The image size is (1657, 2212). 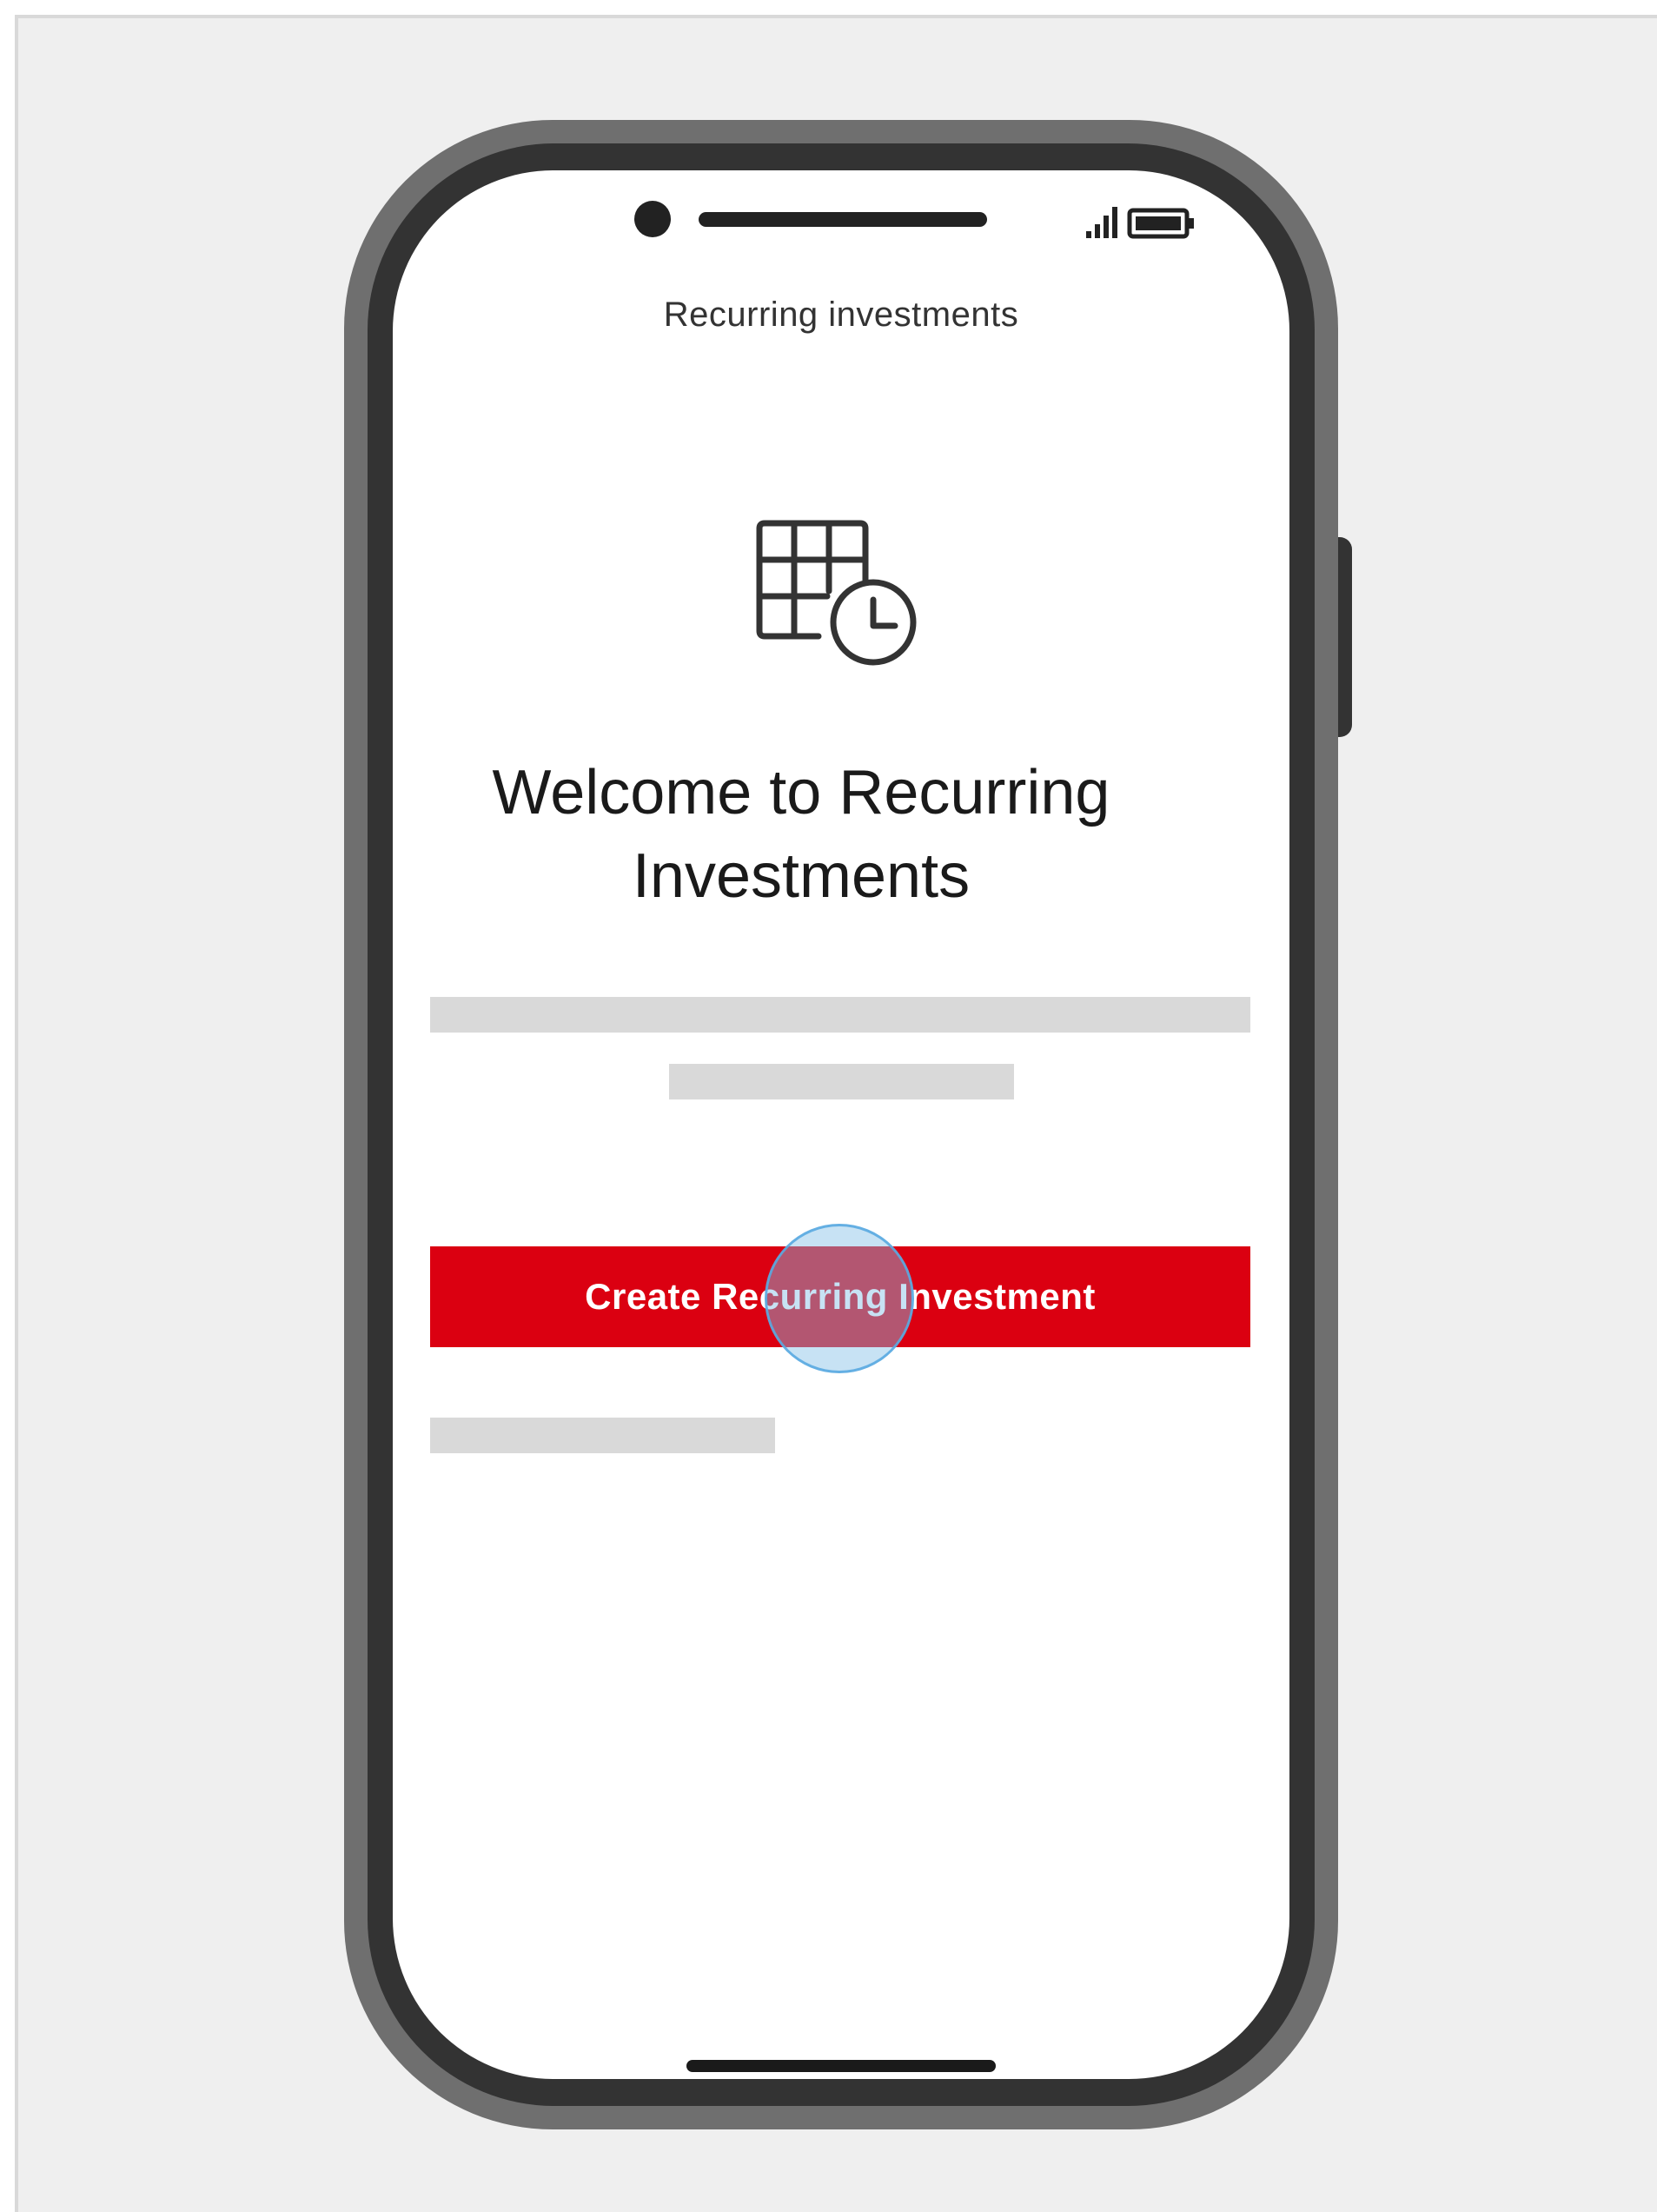 What do you see at coordinates (841, 2066) in the screenshot?
I see `home-indicator` at bounding box center [841, 2066].